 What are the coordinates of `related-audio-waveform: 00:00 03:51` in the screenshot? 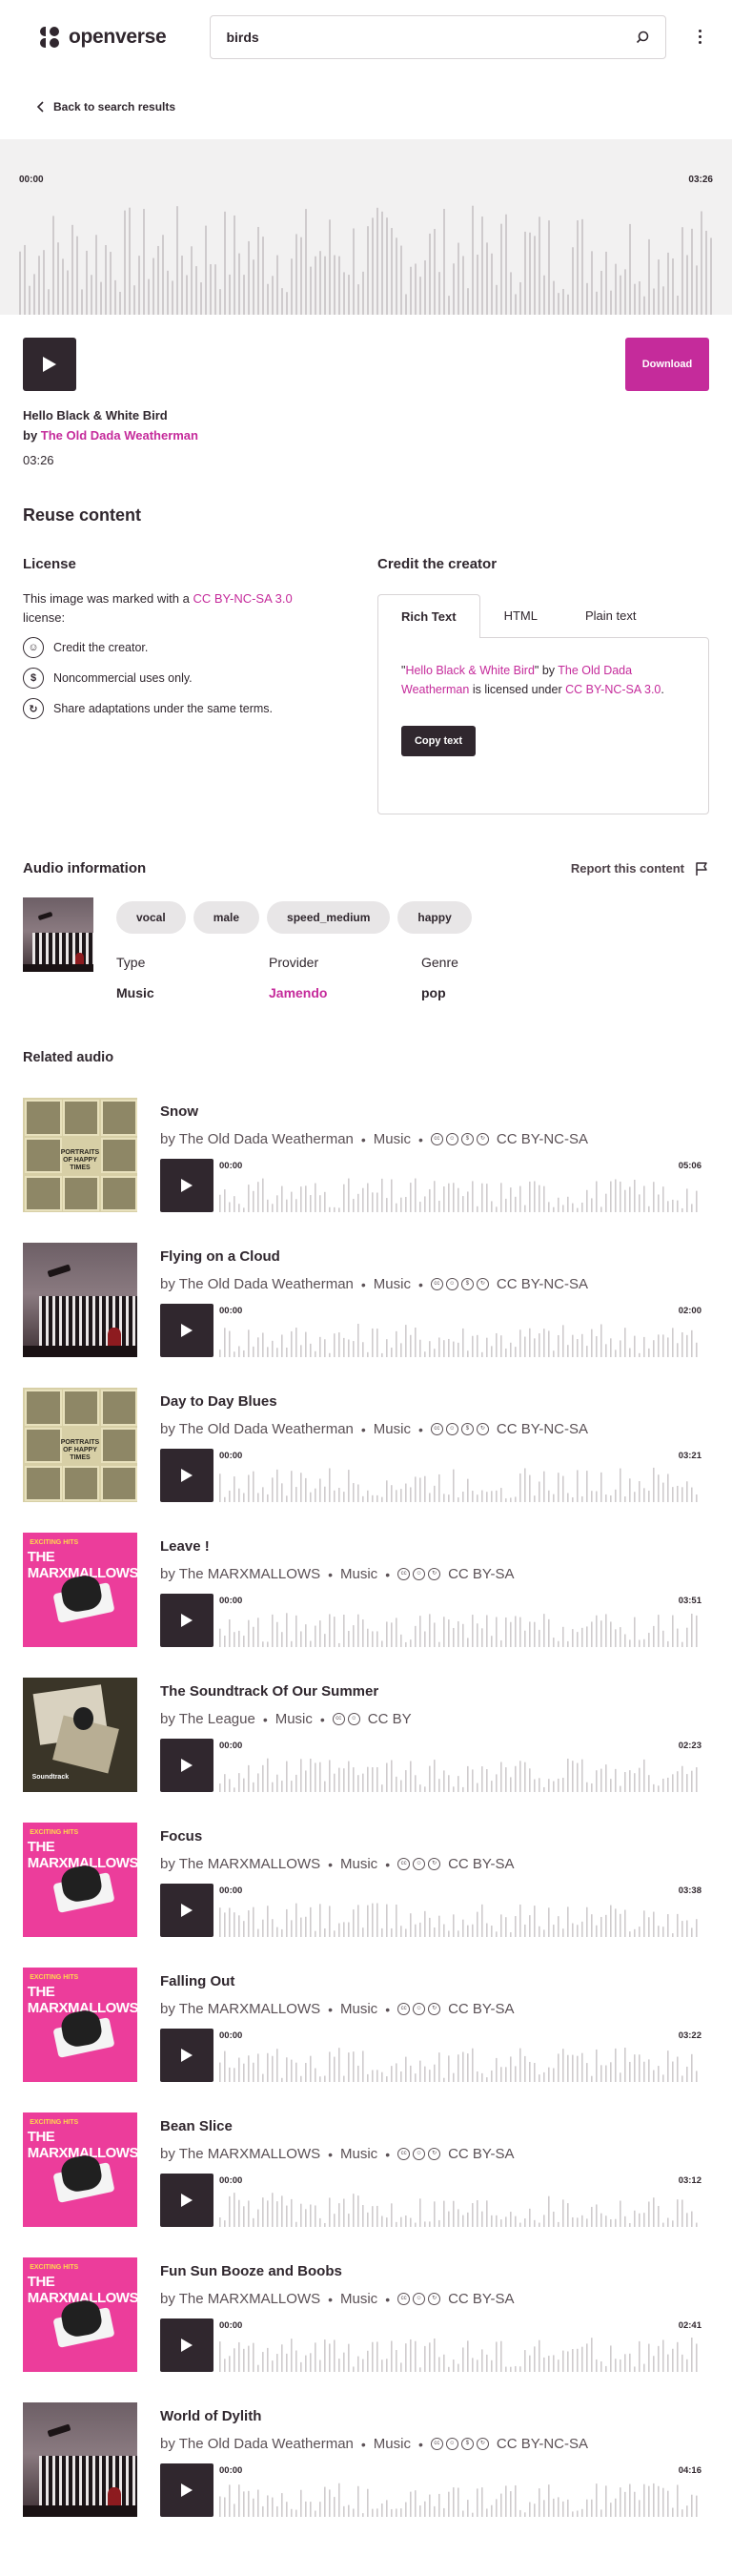 It's located at (458, 1620).